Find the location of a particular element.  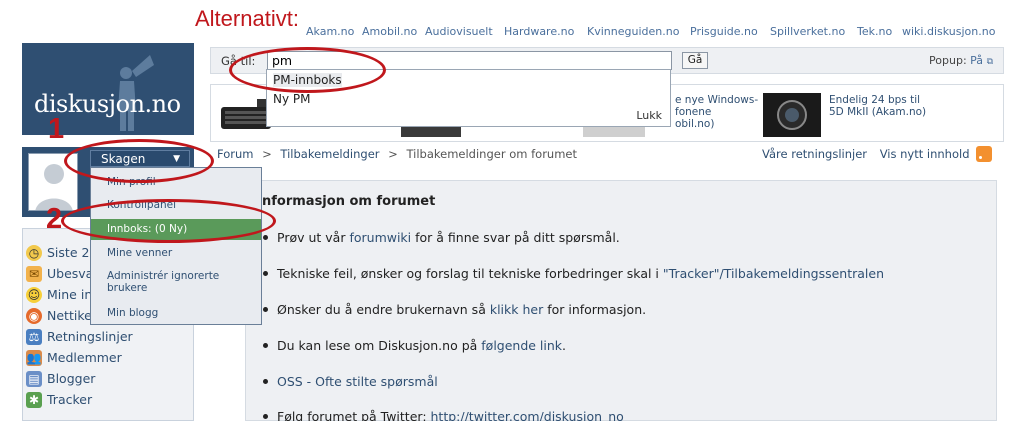

sidebar-item-label: Retningslinjer is located at coordinates (90, 336).